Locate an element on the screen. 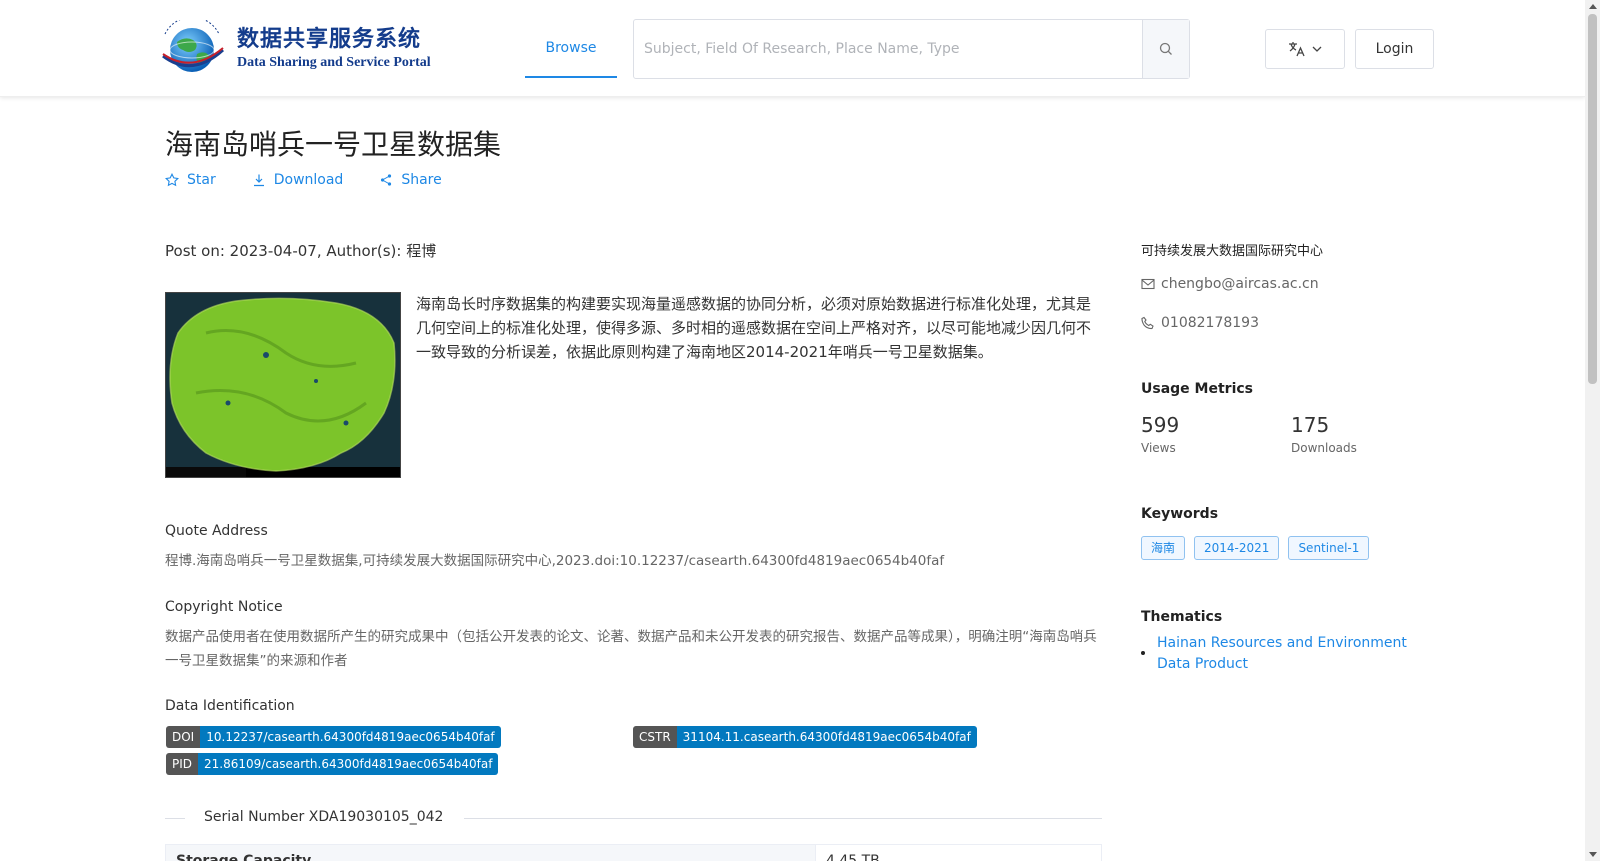 Image resolution: width=1600 pixels, height=861 pixels. download-label: Download is located at coordinates (308, 180).